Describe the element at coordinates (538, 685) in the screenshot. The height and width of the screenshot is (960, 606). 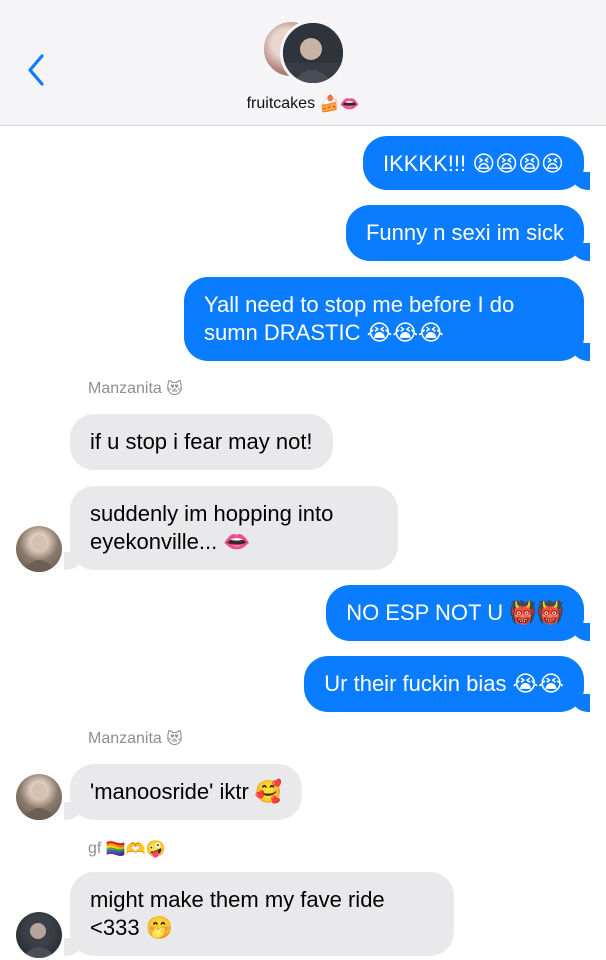
I see `message-emoji: 😭😭` at that location.